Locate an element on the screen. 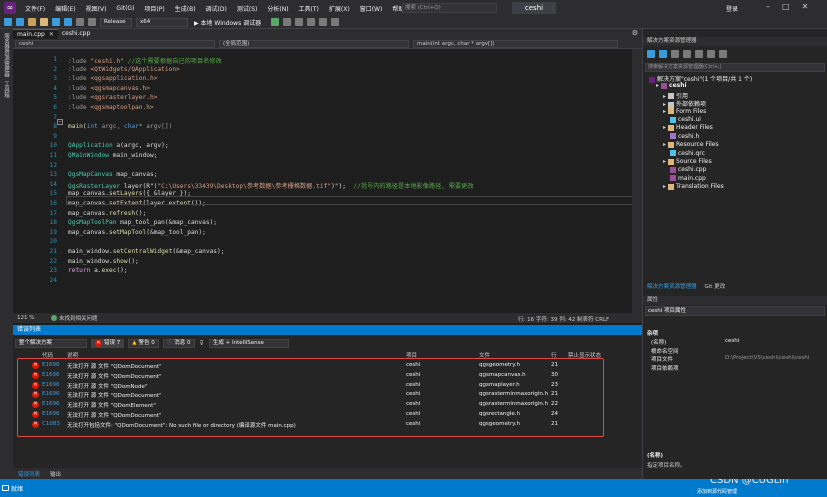 The height and width of the screenshot is (497, 827). function-dropdown: main(int argc, char * argv[]) is located at coordinates (515, 43).